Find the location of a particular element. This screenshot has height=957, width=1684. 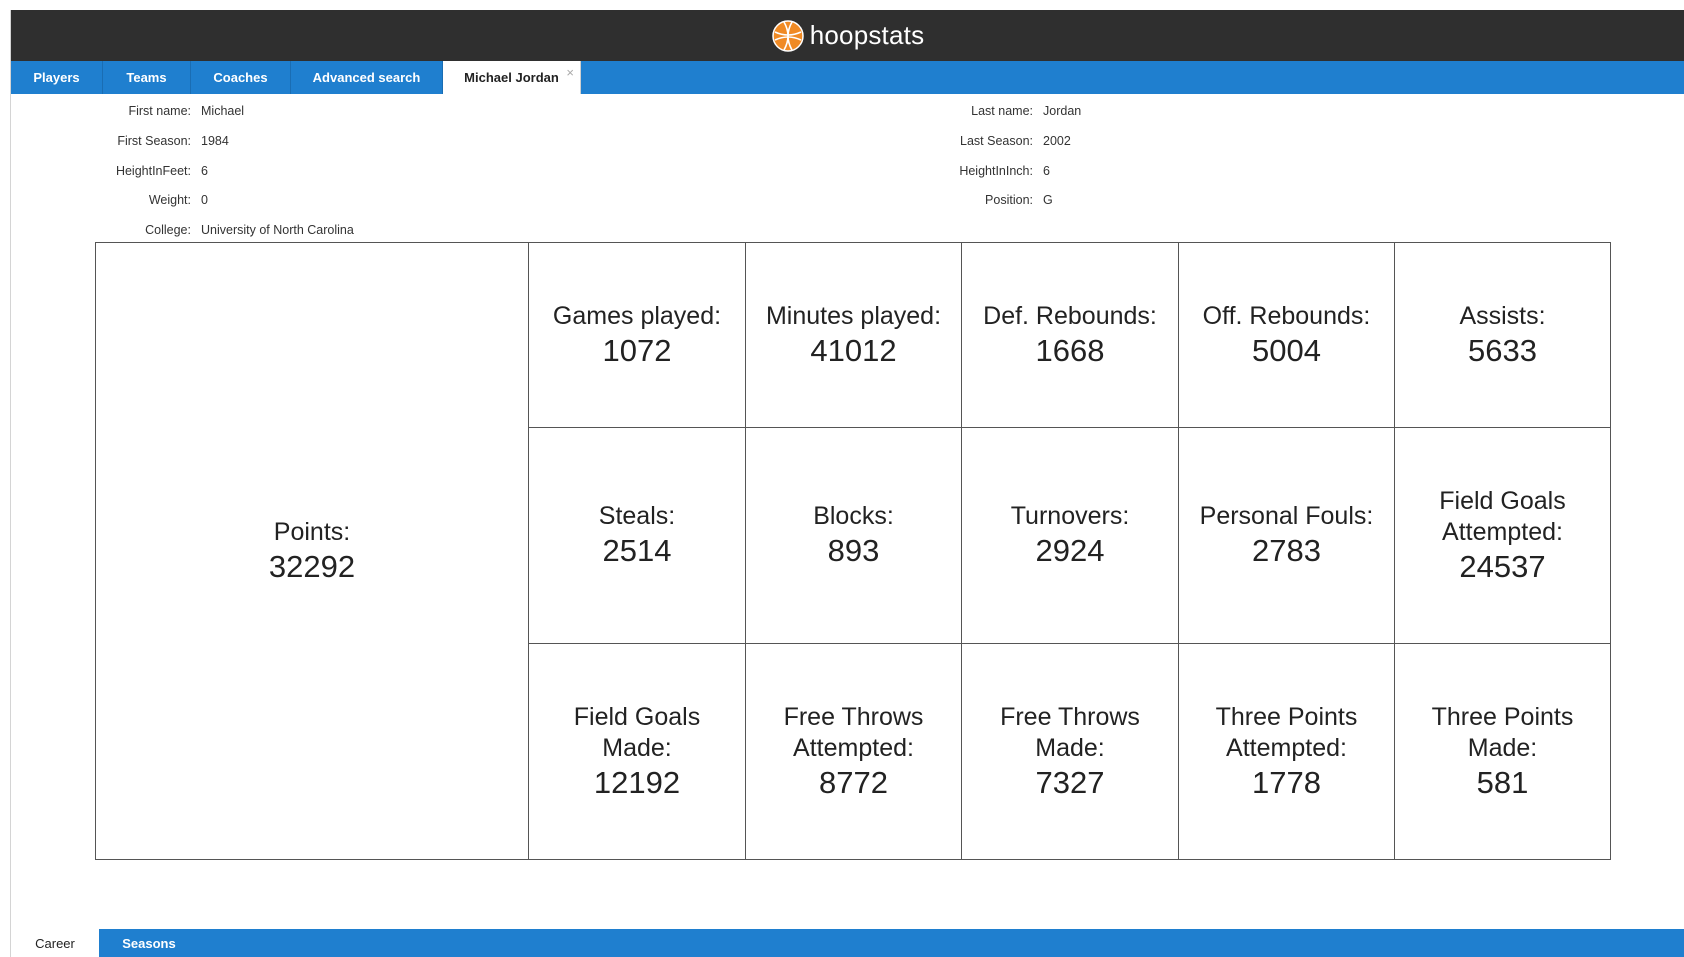

stat-value: 2783 is located at coordinates (1286, 550).